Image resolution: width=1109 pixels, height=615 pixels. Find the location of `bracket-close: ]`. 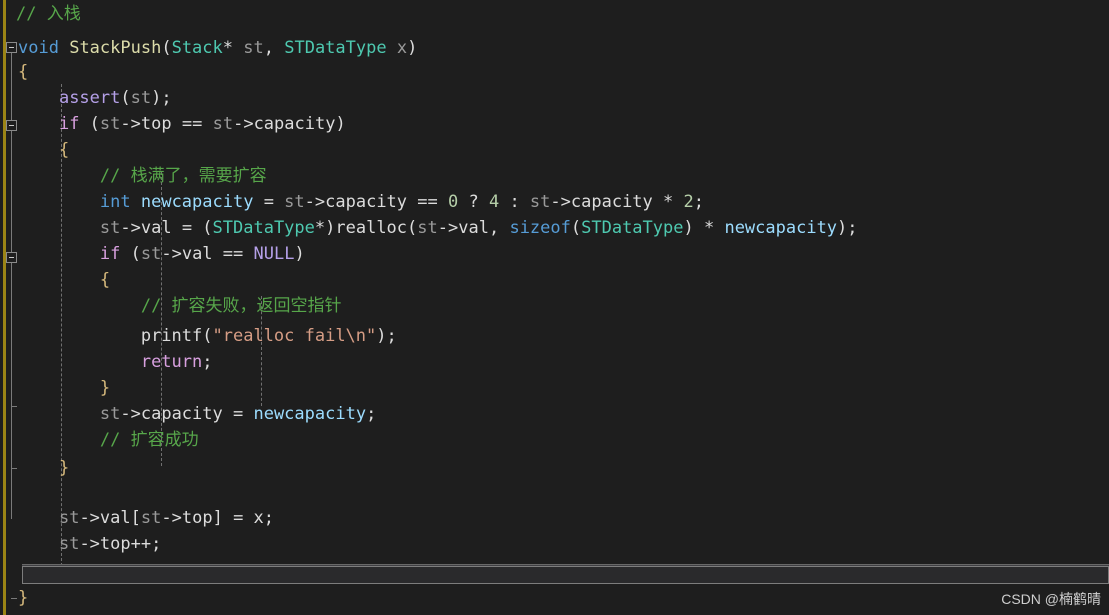

bracket-close: ] is located at coordinates (217, 518).